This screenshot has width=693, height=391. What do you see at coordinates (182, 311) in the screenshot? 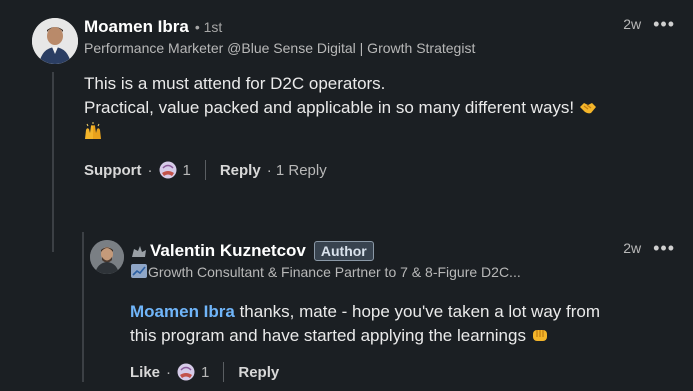
I see `mention-link: Moamen Ibra` at bounding box center [182, 311].